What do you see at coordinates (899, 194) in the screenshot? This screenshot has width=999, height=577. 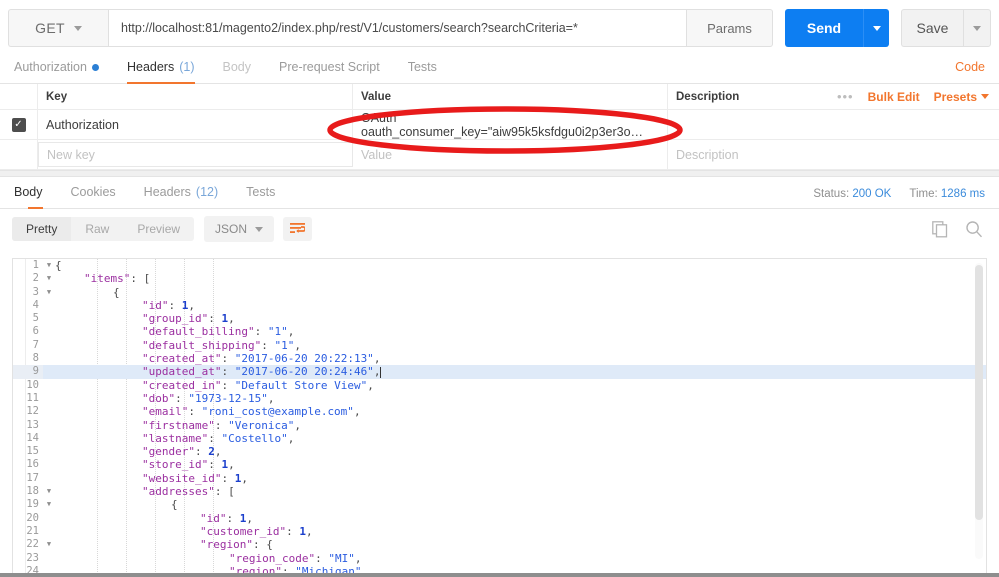 I see `response-meta: Status: 200 OK Time: 1286 ms` at bounding box center [899, 194].